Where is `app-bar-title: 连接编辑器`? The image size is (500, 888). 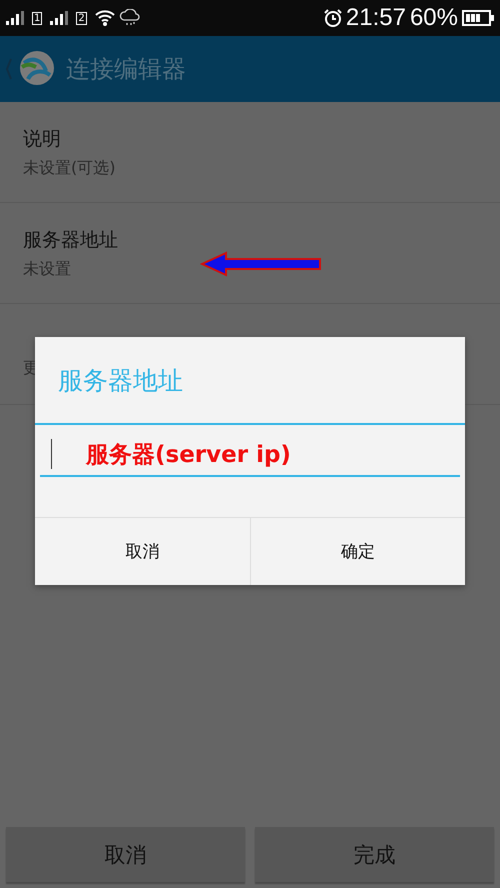 app-bar-title: 连接编辑器 is located at coordinates (126, 69).